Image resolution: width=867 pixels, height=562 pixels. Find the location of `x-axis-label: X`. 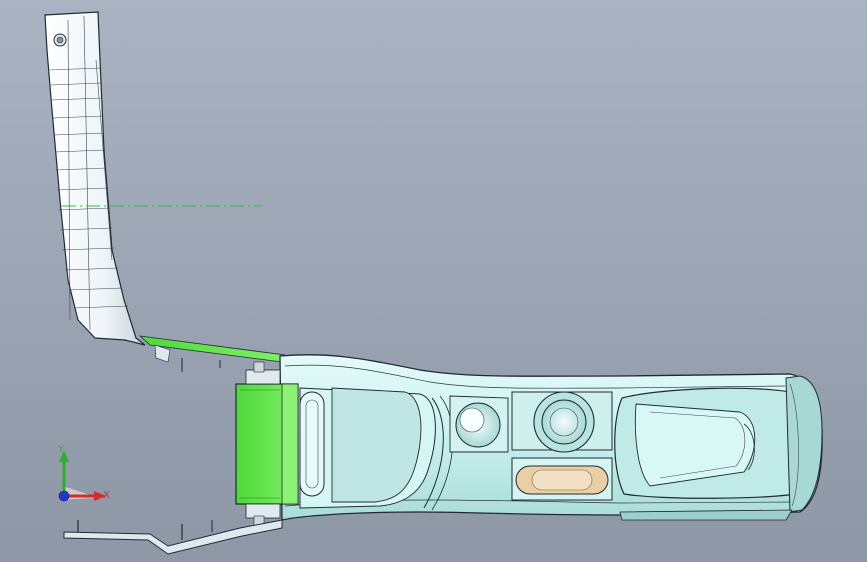

x-axis-label: X is located at coordinates (106, 495).